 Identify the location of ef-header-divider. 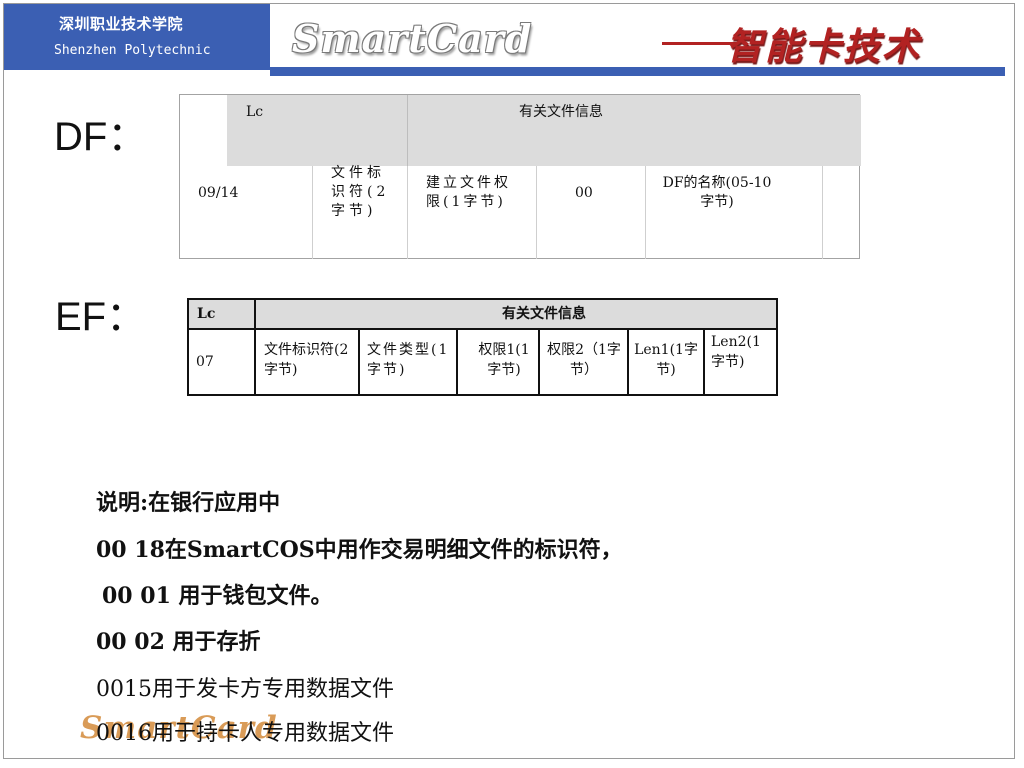
(255, 314).